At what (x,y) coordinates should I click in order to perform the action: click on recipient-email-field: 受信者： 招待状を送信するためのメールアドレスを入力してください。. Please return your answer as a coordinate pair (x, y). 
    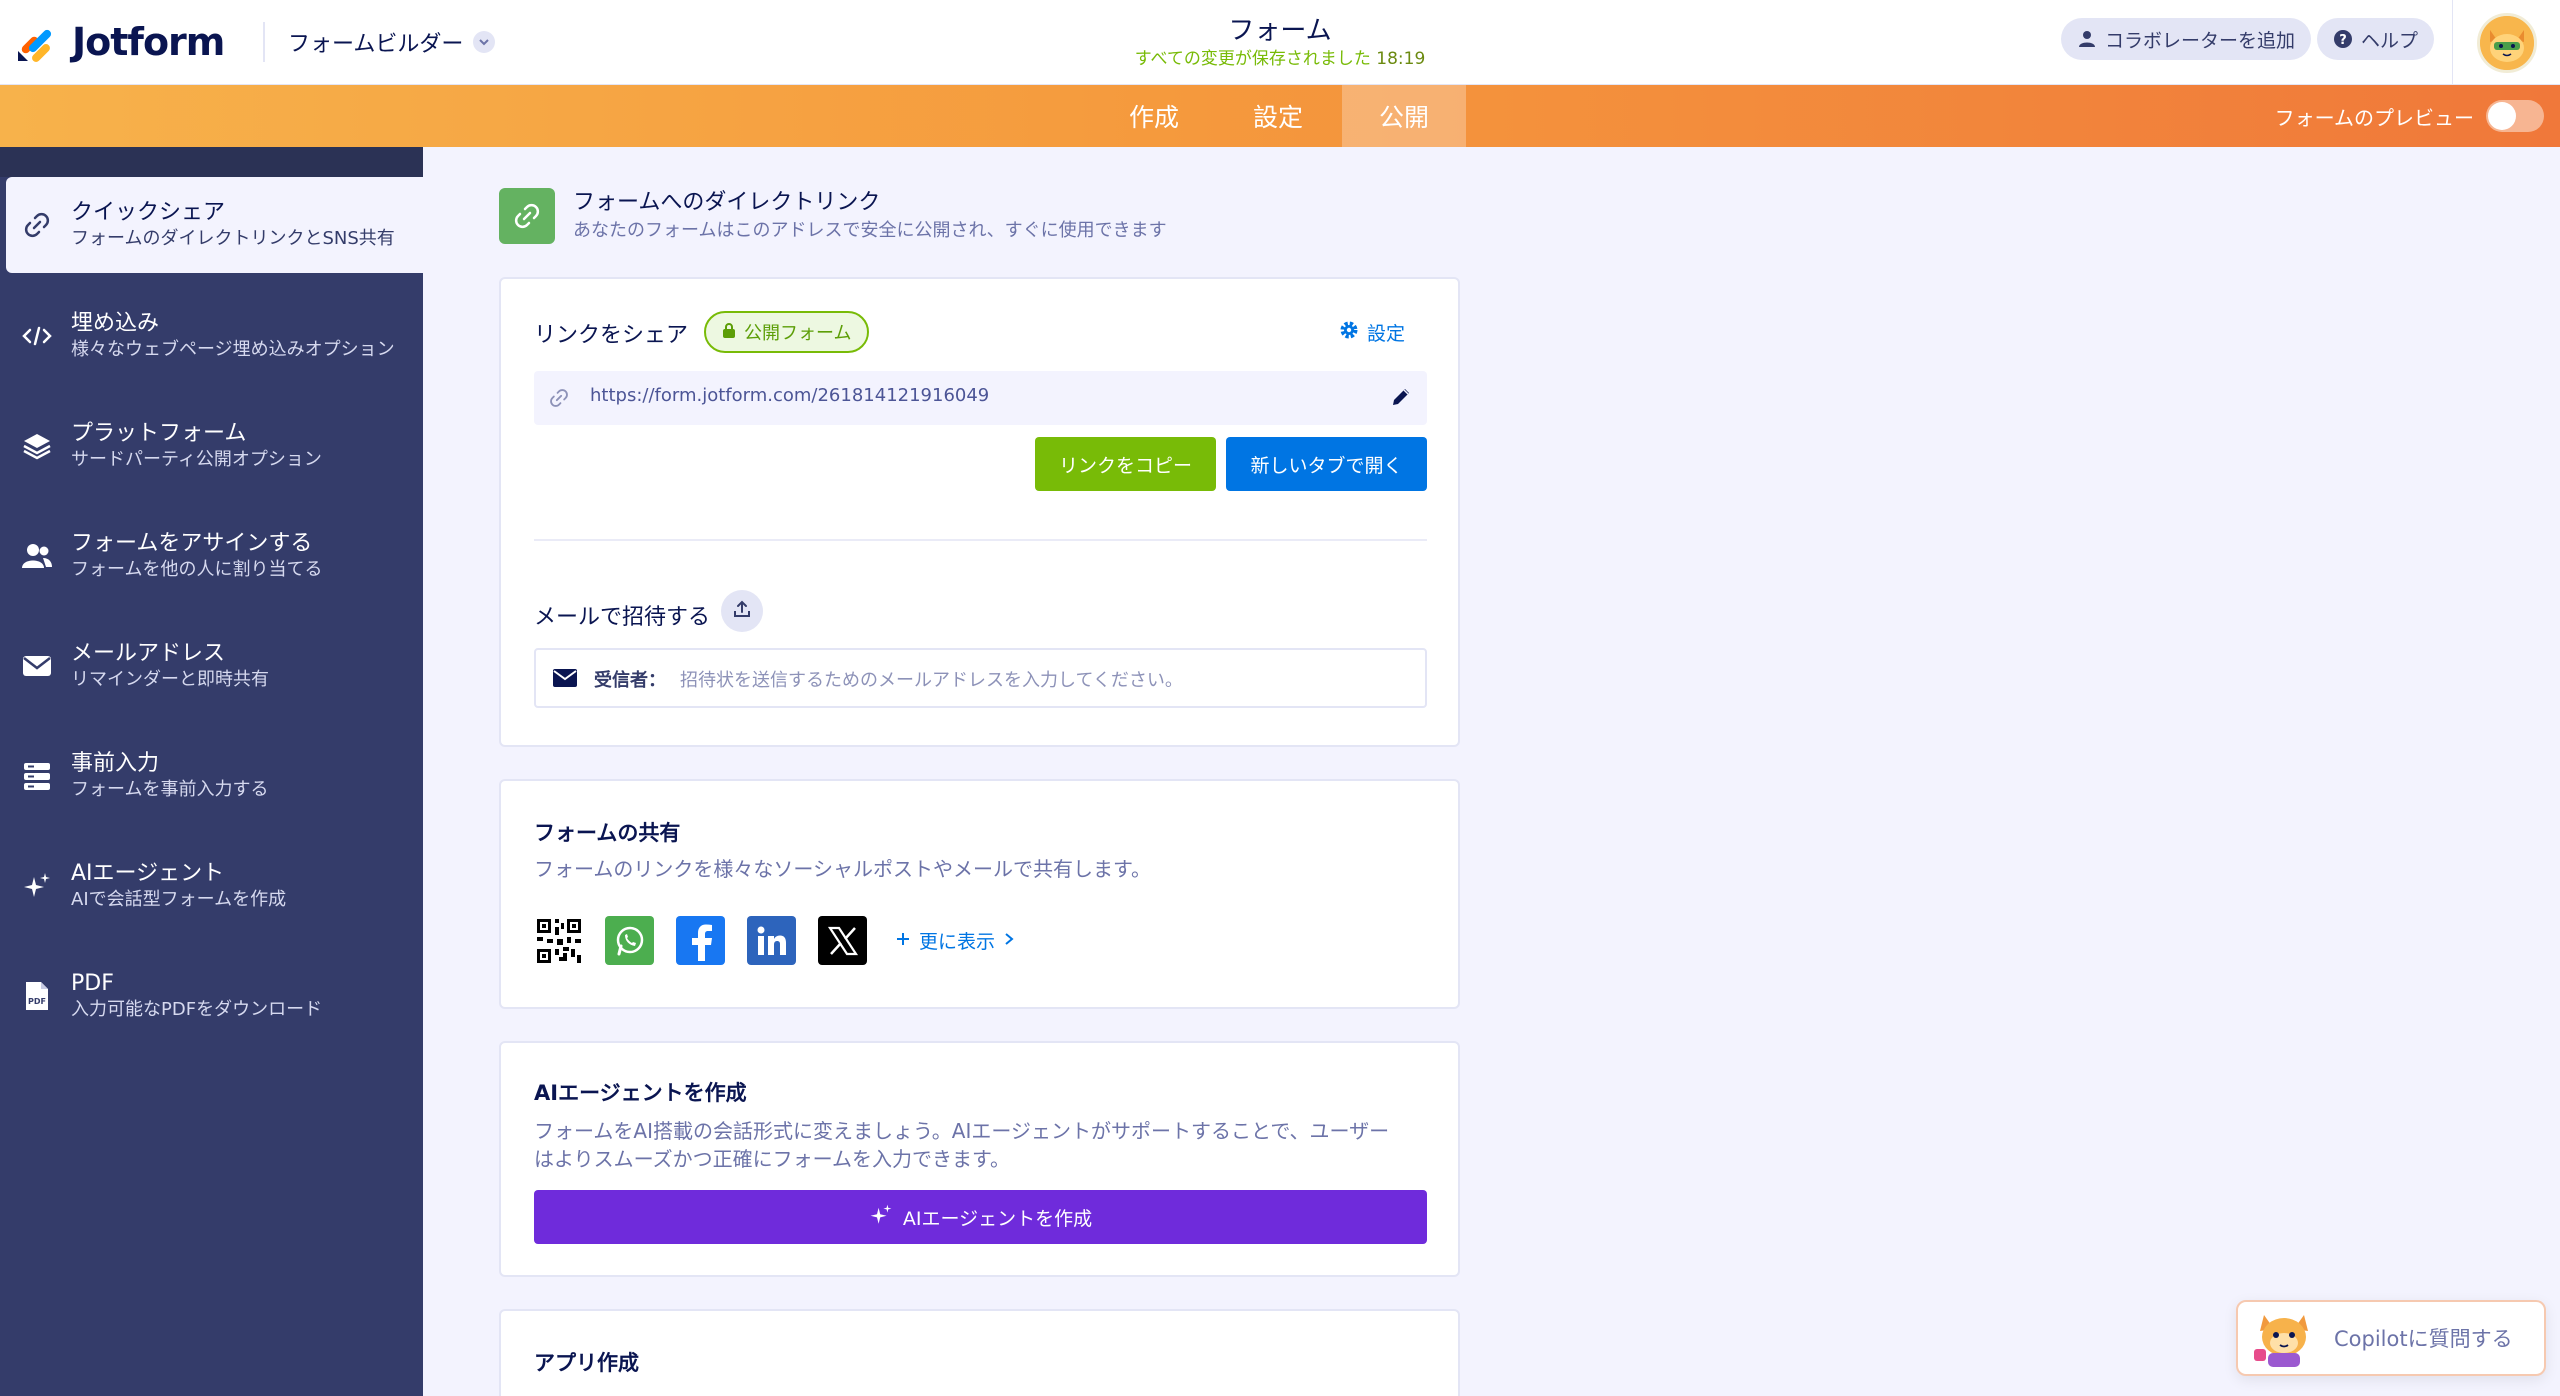
    Looking at the image, I should click on (980, 678).